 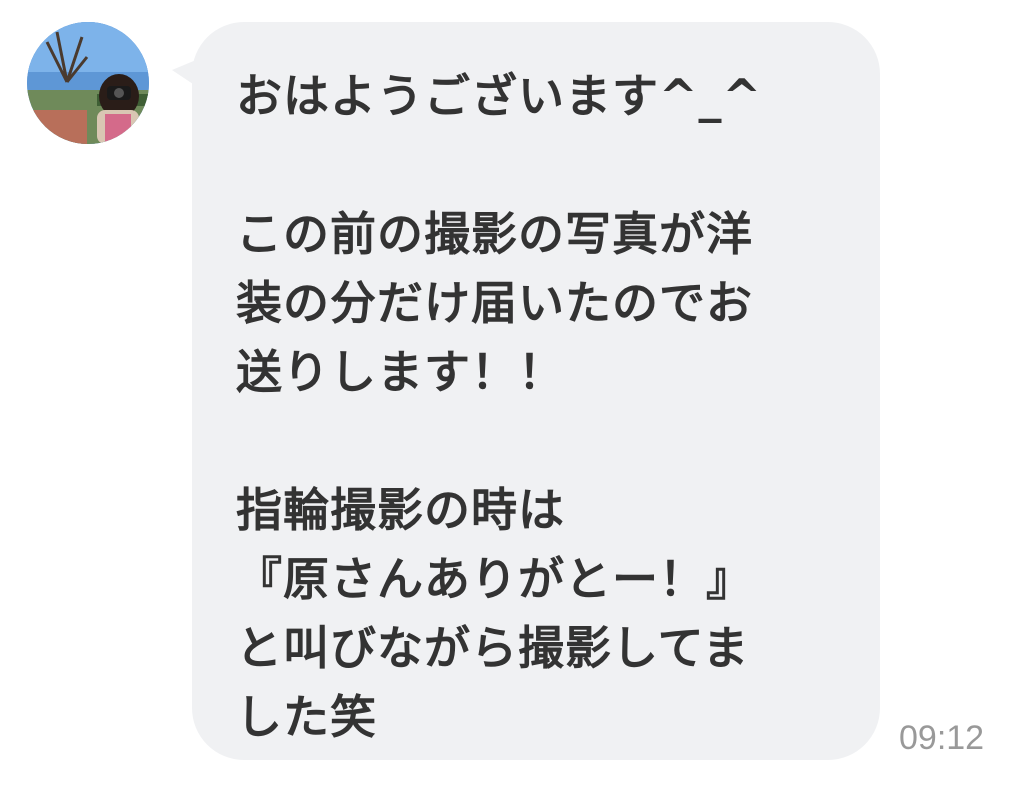 I want to click on message-line: この前の撮影の写真が洋, so click(x=494, y=234).